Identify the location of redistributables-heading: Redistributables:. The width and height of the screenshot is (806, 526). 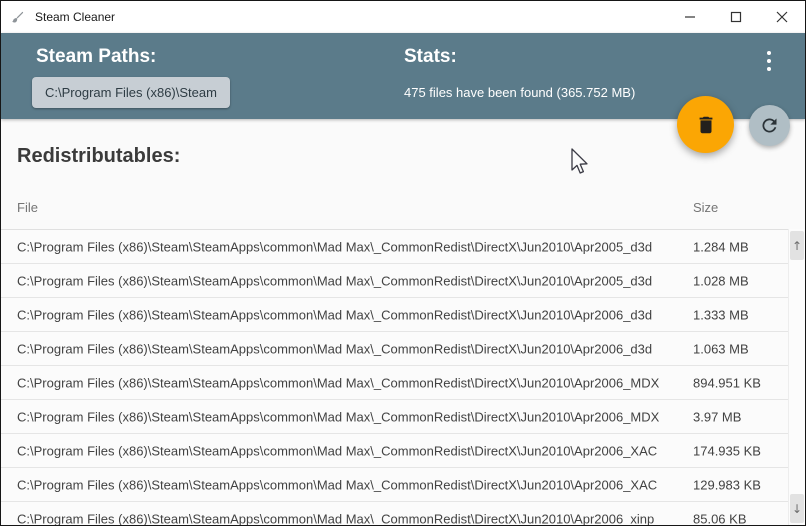
(99, 156).